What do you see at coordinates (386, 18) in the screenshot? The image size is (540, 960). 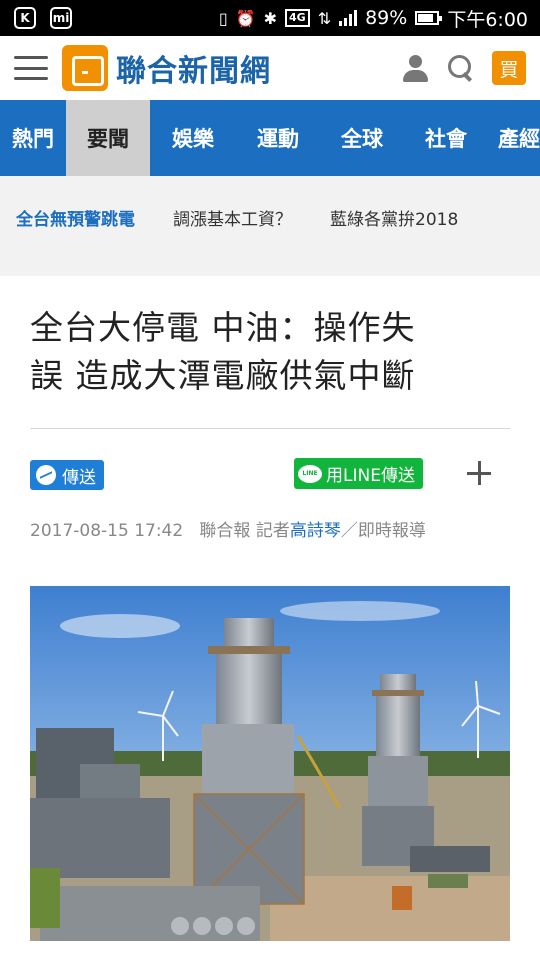 I see `battery-percent: 89%` at bounding box center [386, 18].